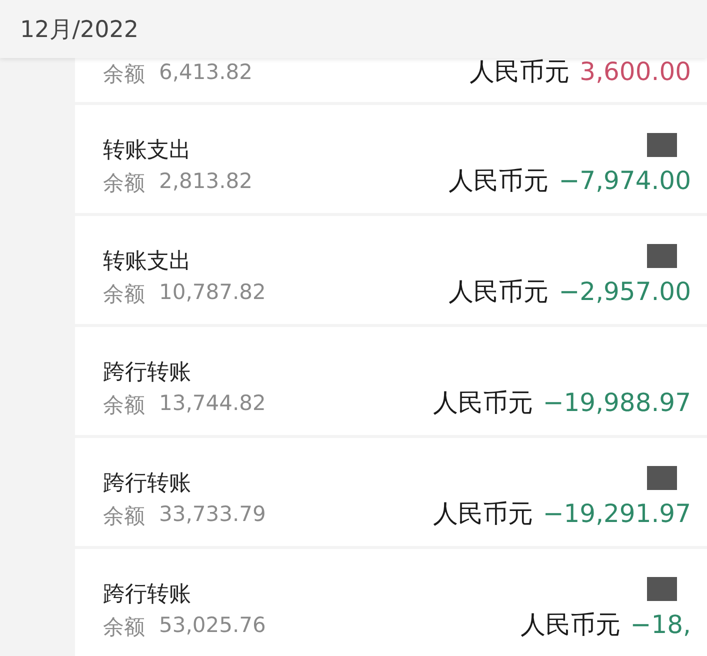 This screenshot has height=656, width=707. What do you see at coordinates (206, 73) in the screenshot?
I see `balance-value: 6,413.82` at bounding box center [206, 73].